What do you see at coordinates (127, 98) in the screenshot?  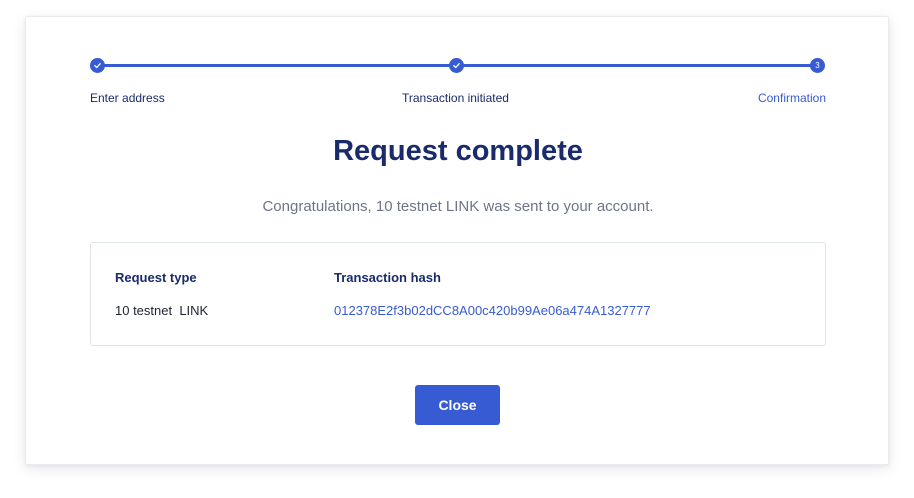 I see `step-label-enter-address: Enter address` at bounding box center [127, 98].